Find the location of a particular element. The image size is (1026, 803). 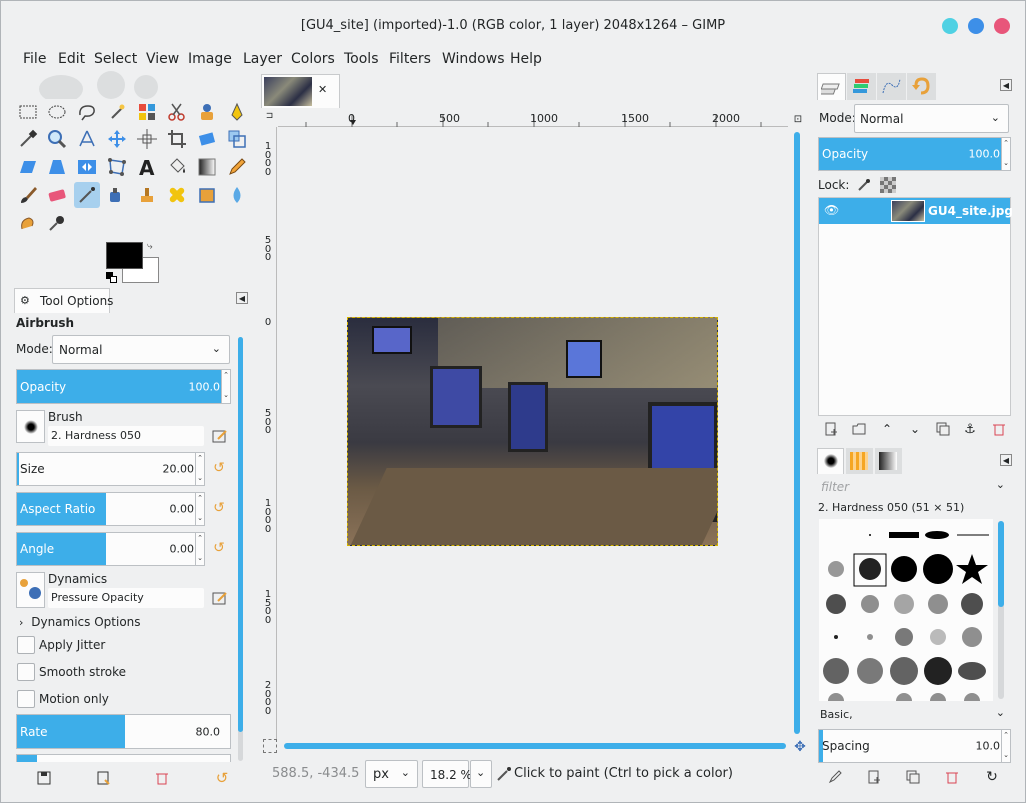

patterns-tab is located at coordinates (859, 461).